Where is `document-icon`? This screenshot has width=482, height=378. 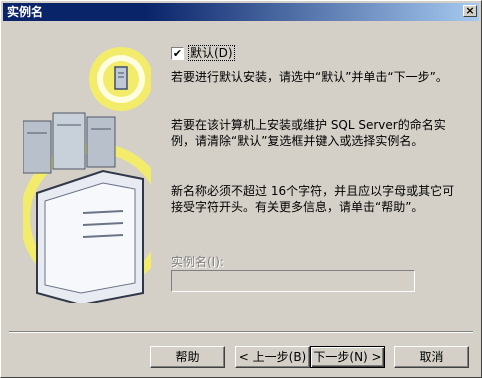 document-icon is located at coordinates (121, 78).